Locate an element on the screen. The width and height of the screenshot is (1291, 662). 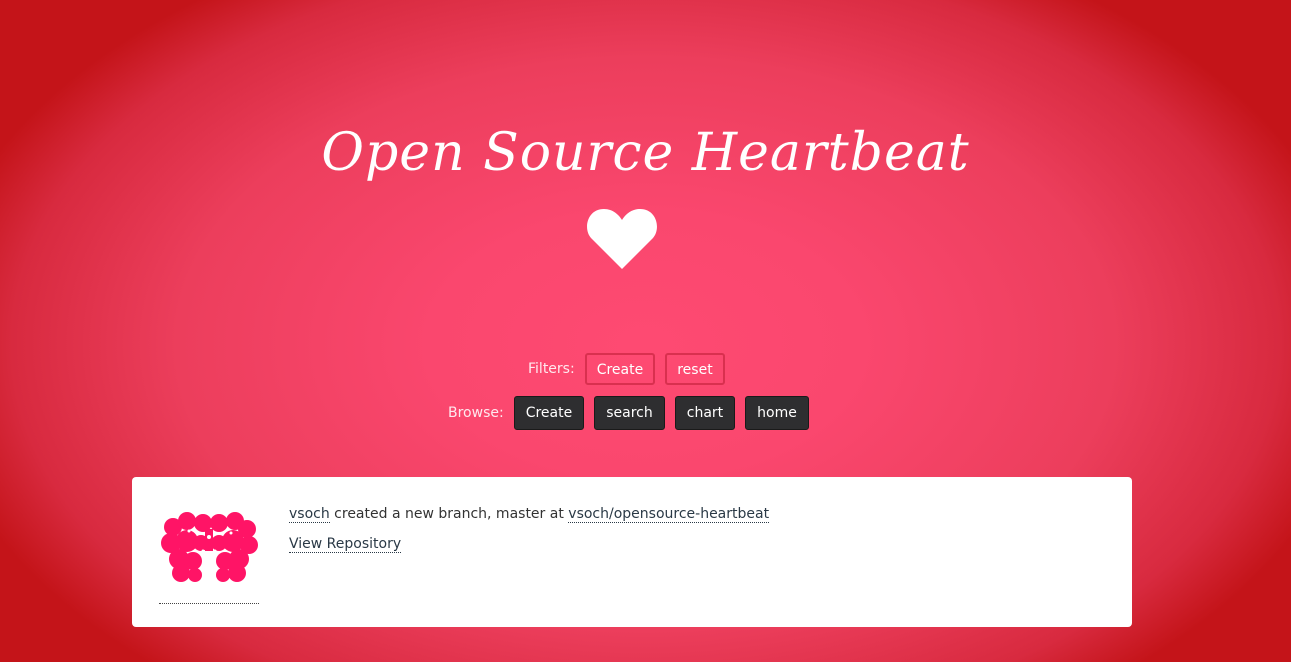
browse-chart-button: chart is located at coordinates (705, 413).